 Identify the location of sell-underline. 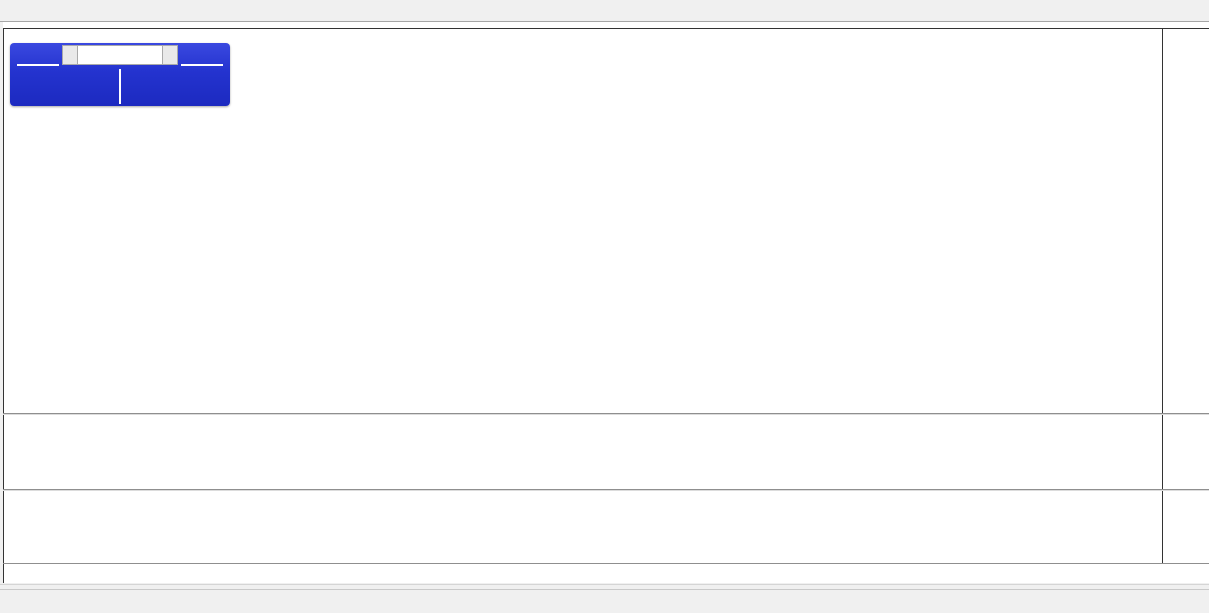
(38, 65).